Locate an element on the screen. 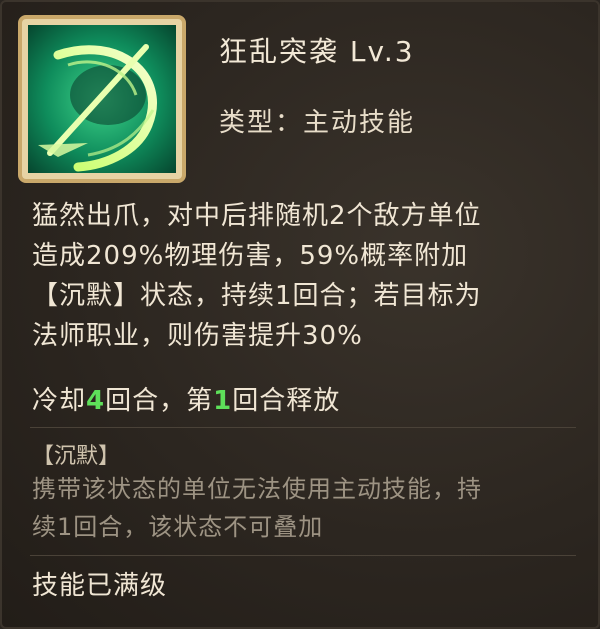 The image size is (600, 629). cooldown-prefix: 冷却 is located at coordinates (59, 401).